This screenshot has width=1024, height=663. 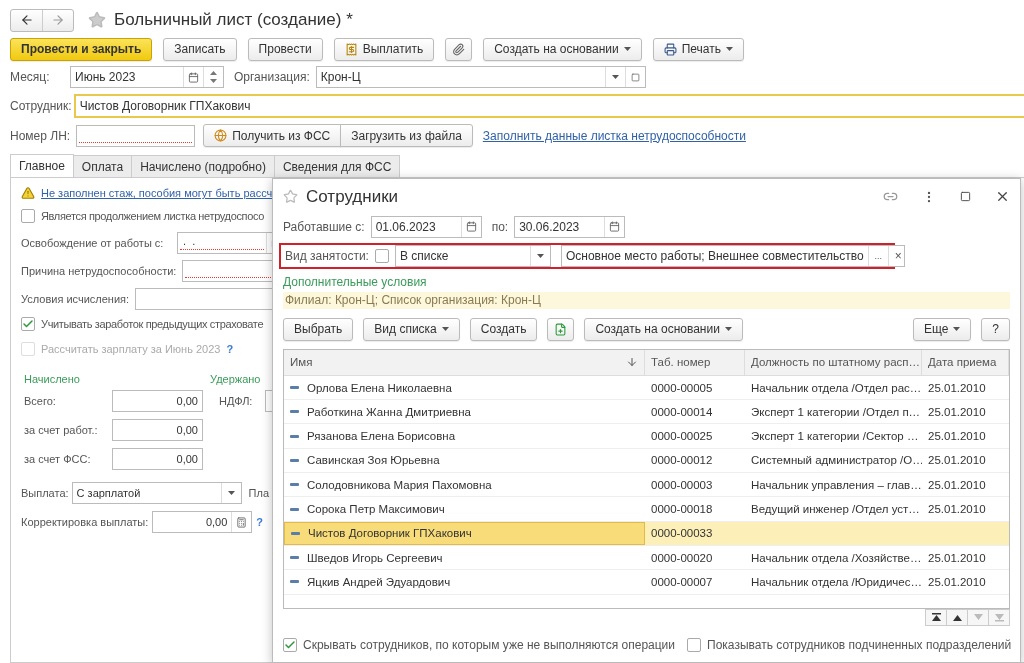 I want to click on up-button, so click(x=957, y=618).